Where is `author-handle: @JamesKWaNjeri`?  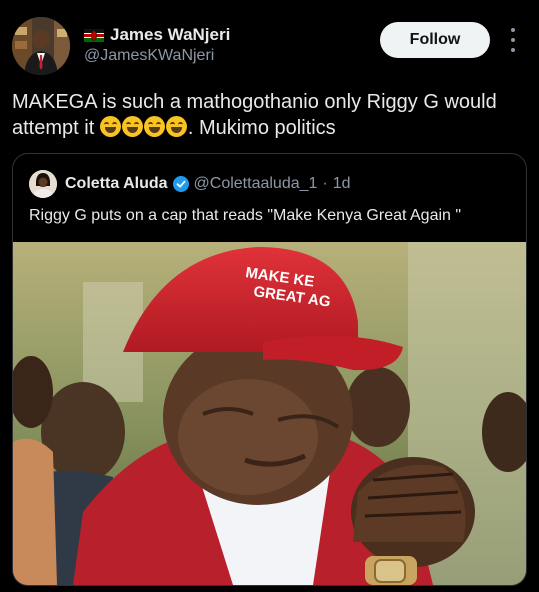 author-handle: @JamesKWaNjeri is located at coordinates (149, 56).